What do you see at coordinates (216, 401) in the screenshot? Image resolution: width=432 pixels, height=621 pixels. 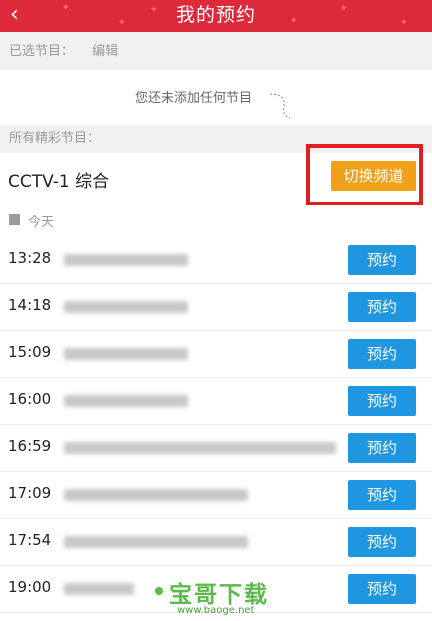 I see `program-row: 16:00 预约` at bounding box center [216, 401].